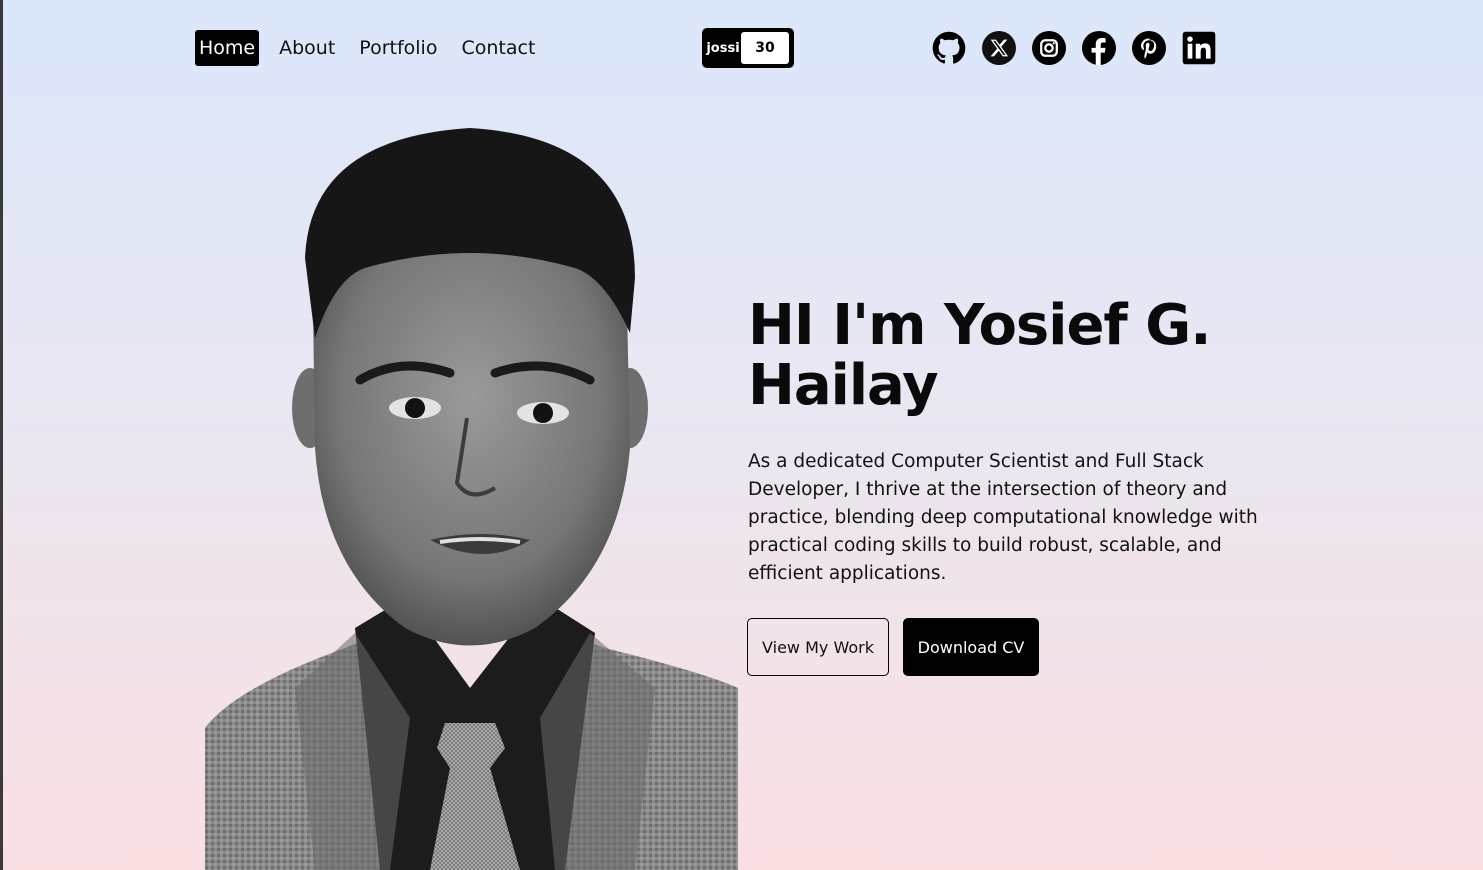 The image size is (1483, 870). I want to click on facebook-link, so click(1099, 48).